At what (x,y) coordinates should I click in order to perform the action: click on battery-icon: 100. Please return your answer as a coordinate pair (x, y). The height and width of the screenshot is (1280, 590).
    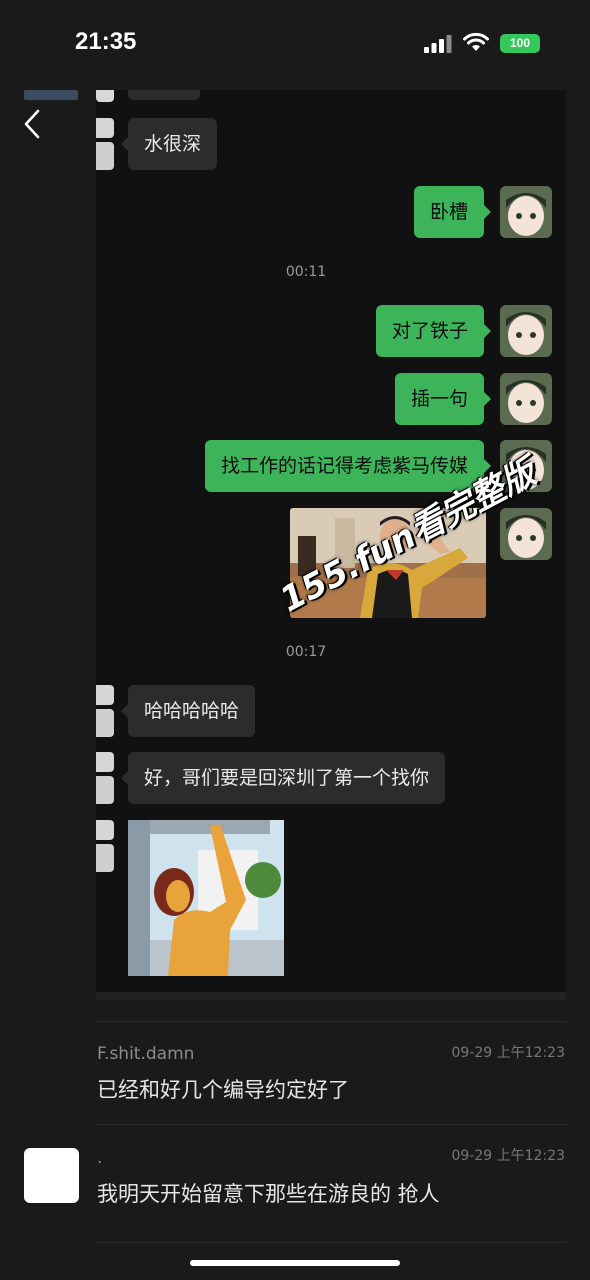
    Looking at the image, I should click on (520, 43).